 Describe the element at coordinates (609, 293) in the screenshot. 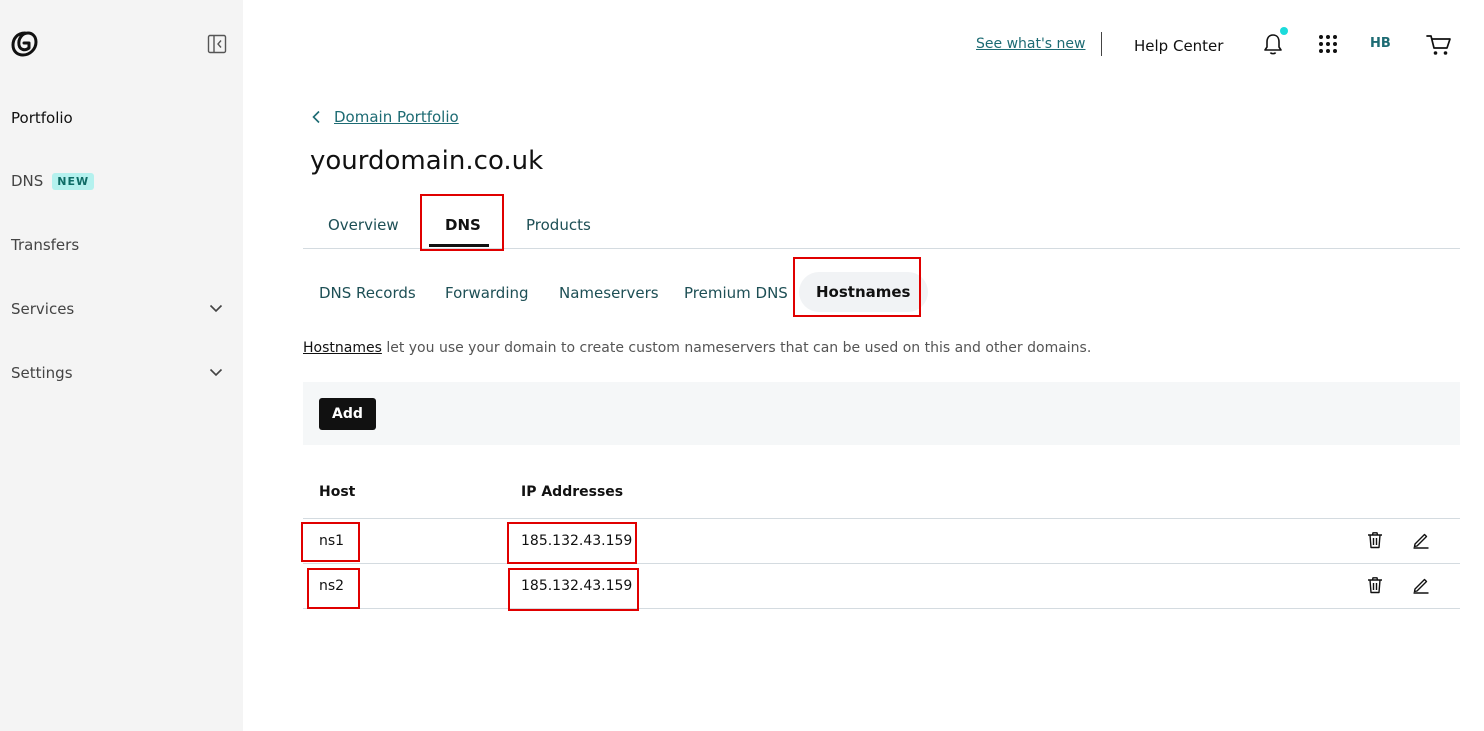

I see `subtab-nameservers: Nameservers` at that location.